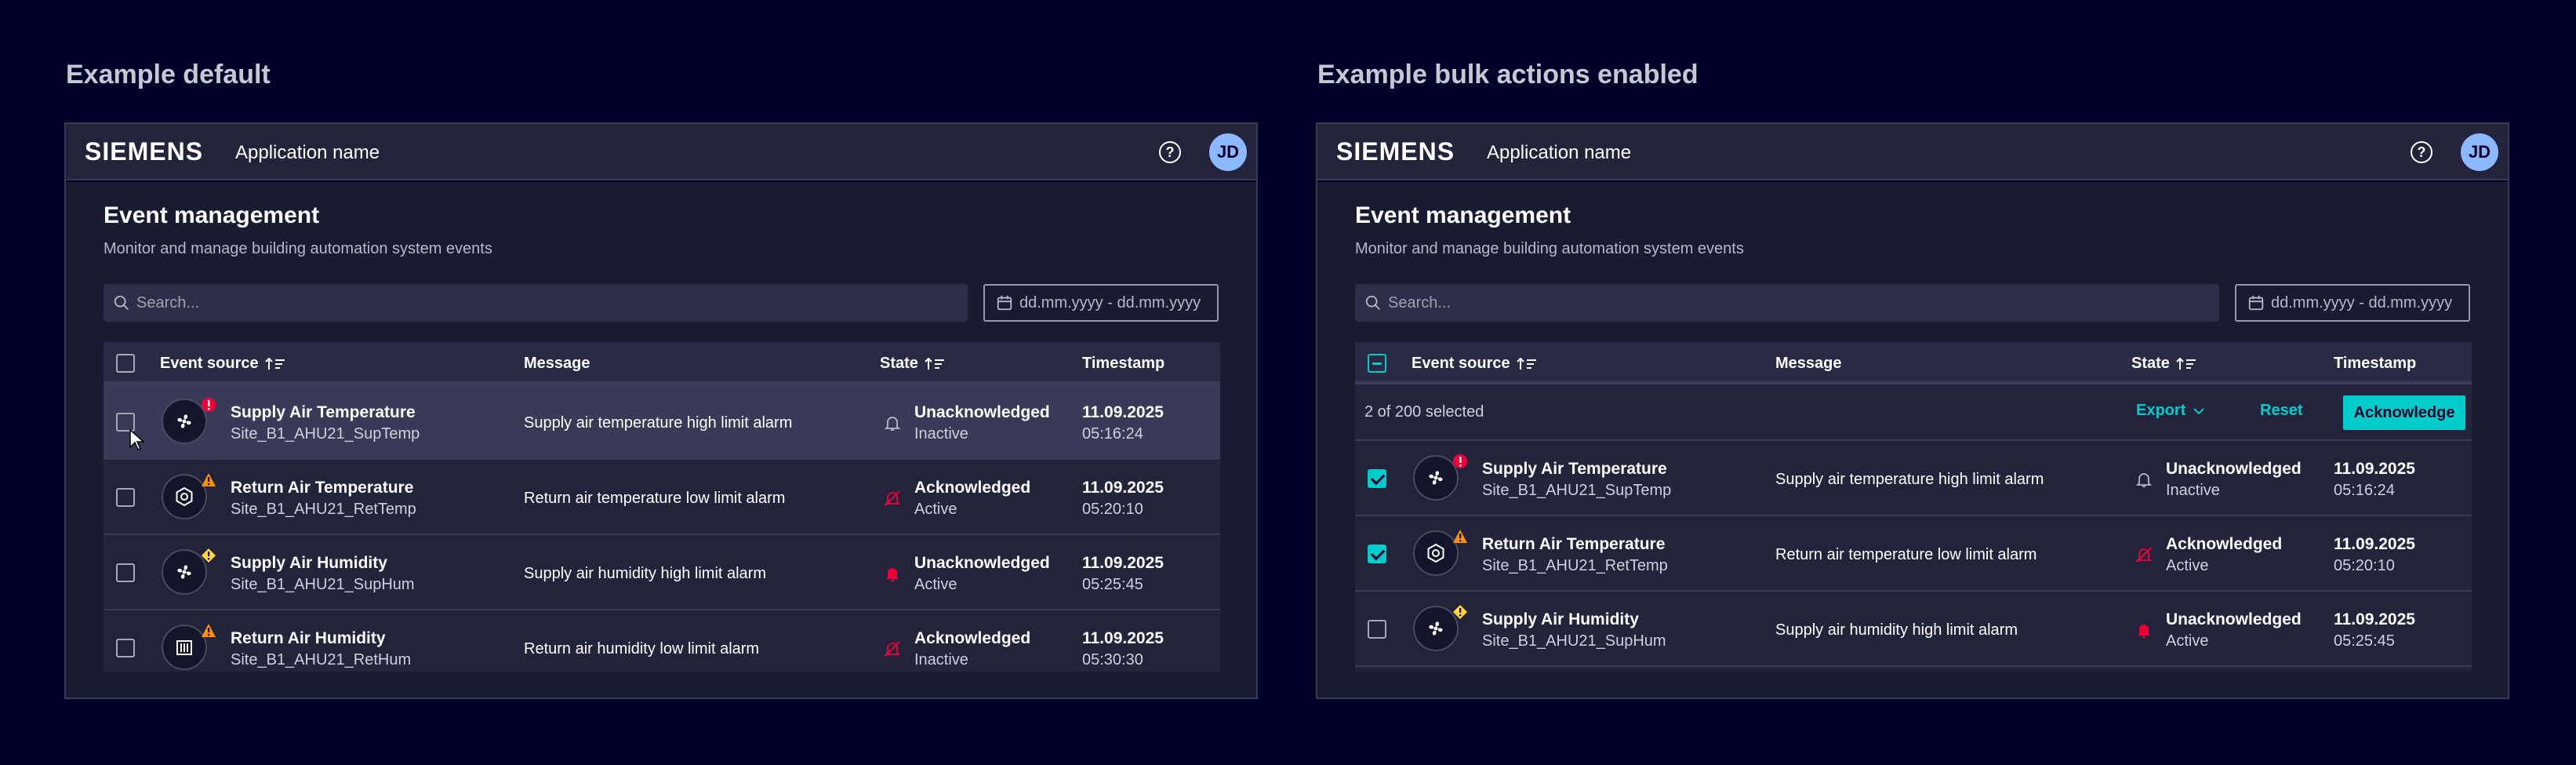 The height and width of the screenshot is (765, 2576). What do you see at coordinates (321, 659) in the screenshot?
I see `event-source-id: Site_B1_AHU21_RetHum` at bounding box center [321, 659].